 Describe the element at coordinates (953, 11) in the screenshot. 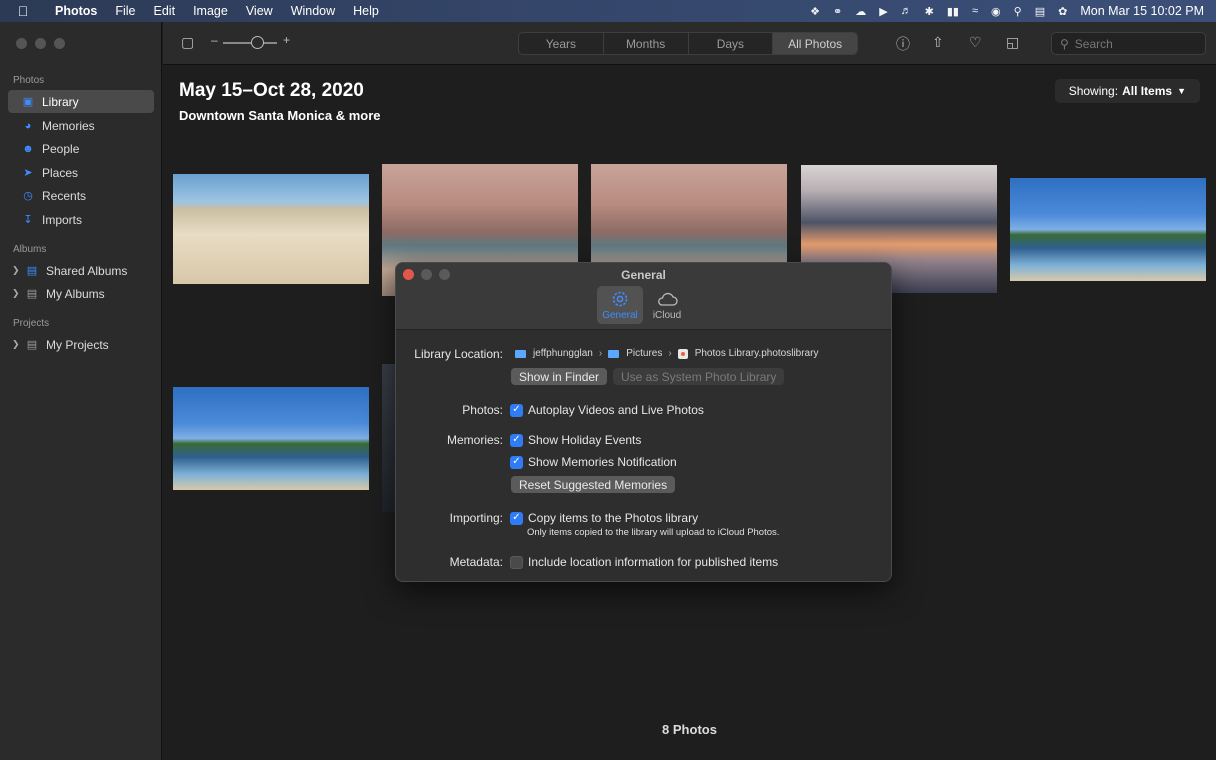

I see `battery-icon: ▮▮` at that location.